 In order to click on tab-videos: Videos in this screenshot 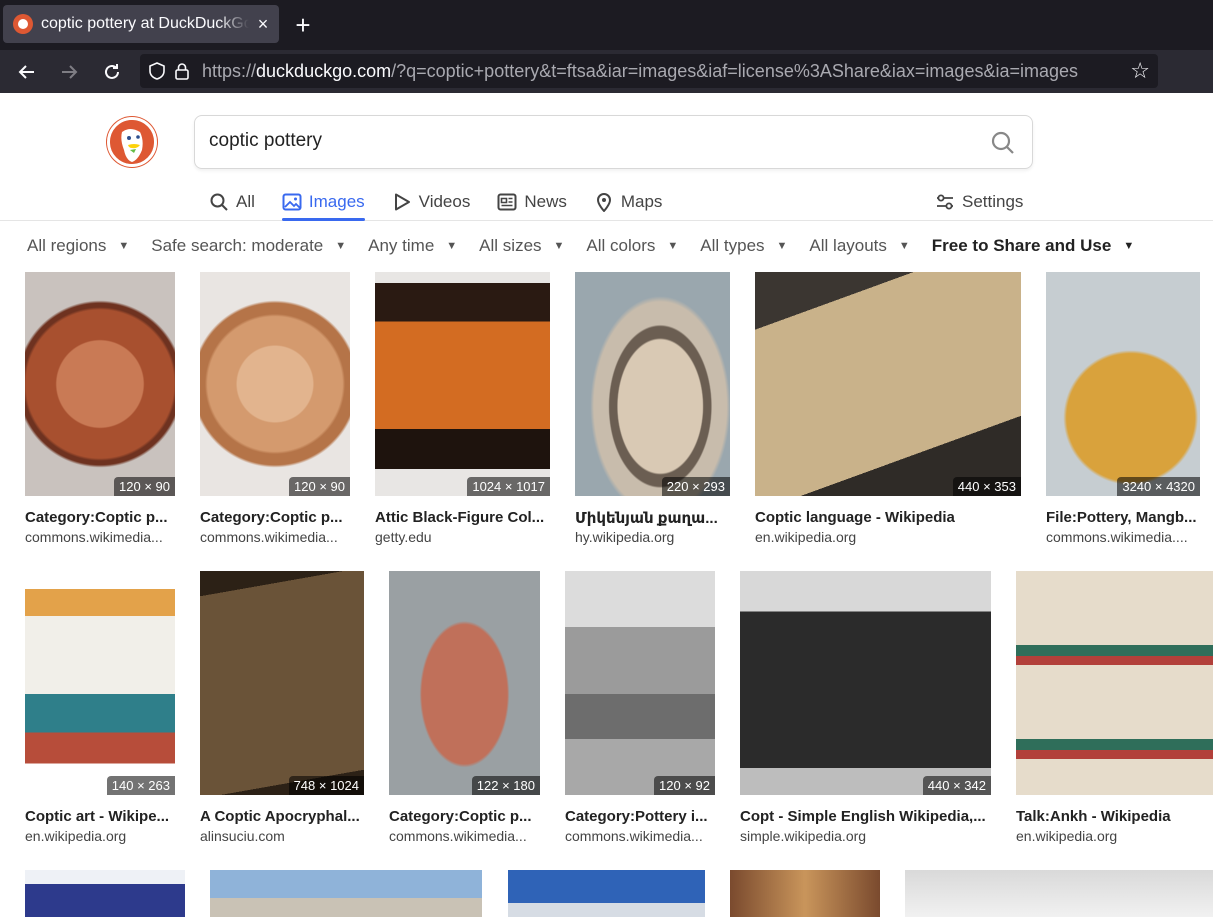, I will do `click(431, 202)`.